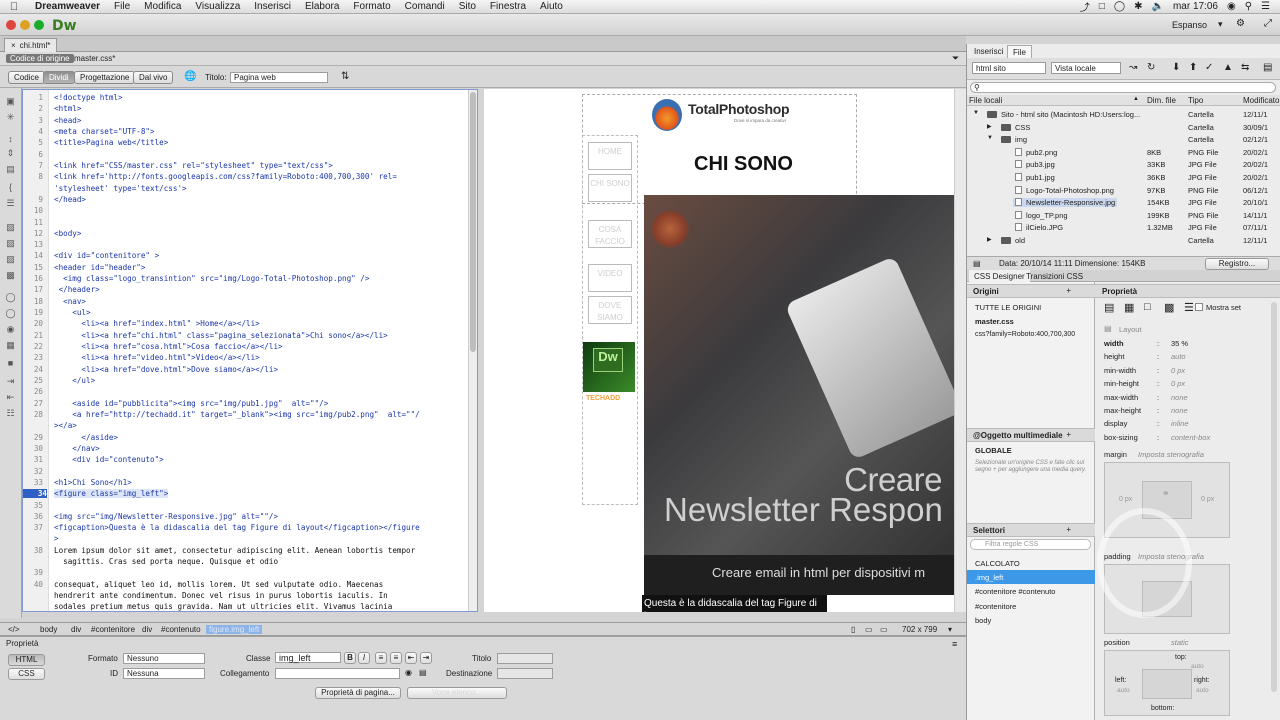 Image resolution: width=1280 pixels, height=720 pixels. What do you see at coordinates (10, 101) in the screenshot?
I see `open-documents-icon: ▣` at bounding box center [10, 101].